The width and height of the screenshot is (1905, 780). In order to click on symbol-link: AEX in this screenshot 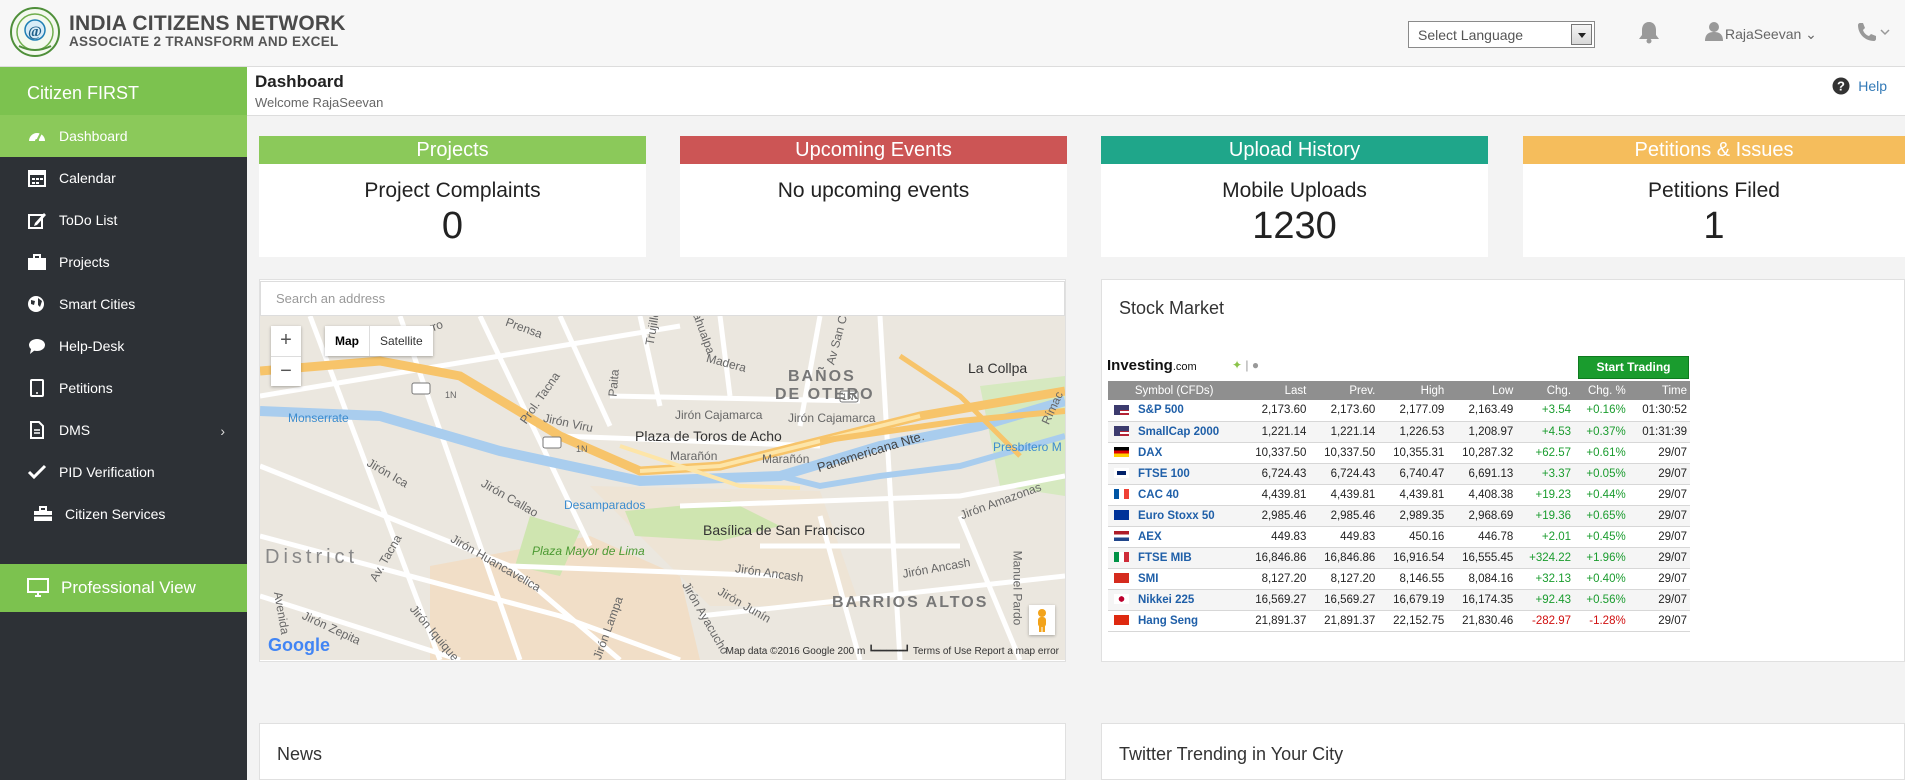, I will do `click(1187, 537)`.